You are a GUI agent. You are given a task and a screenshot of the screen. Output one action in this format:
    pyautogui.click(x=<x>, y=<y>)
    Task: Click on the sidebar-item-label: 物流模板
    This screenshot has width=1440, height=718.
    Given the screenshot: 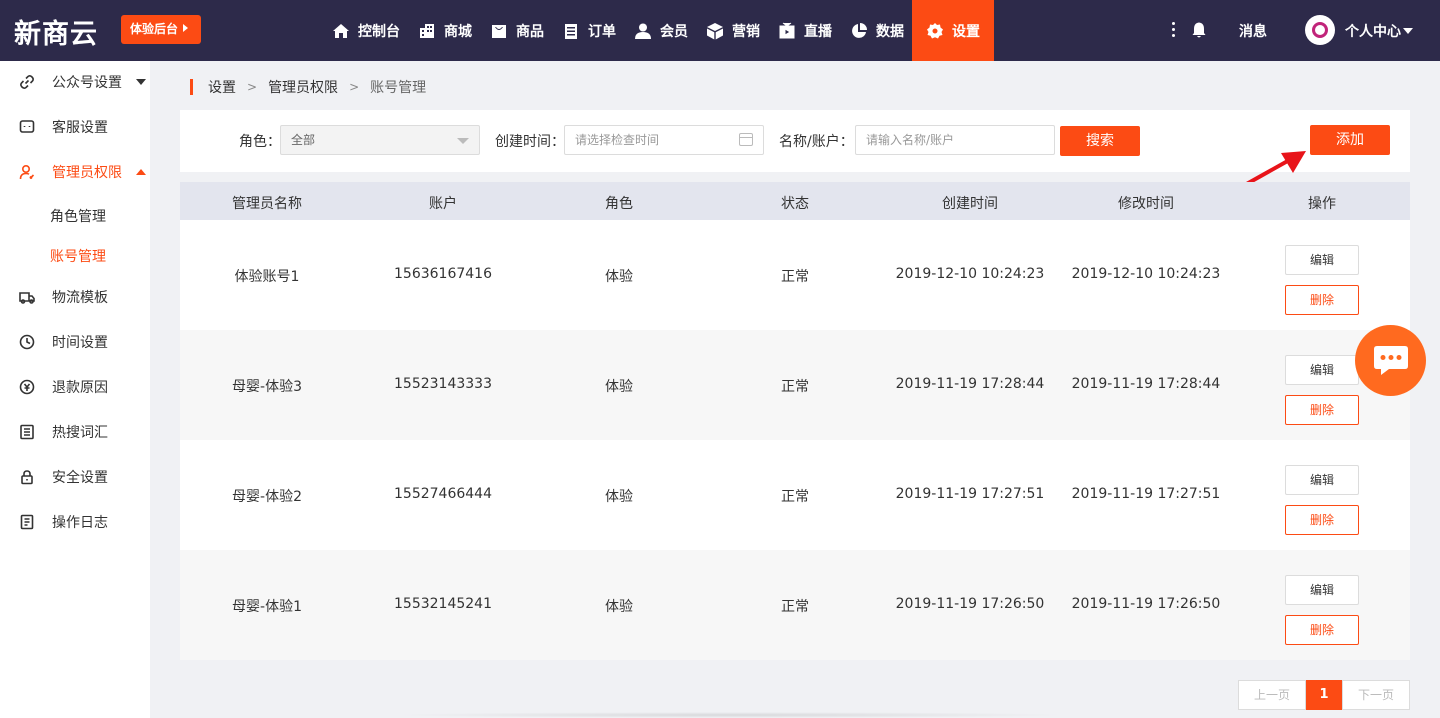 What is the action you would take?
    pyautogui.click(x=80, y=298)
    